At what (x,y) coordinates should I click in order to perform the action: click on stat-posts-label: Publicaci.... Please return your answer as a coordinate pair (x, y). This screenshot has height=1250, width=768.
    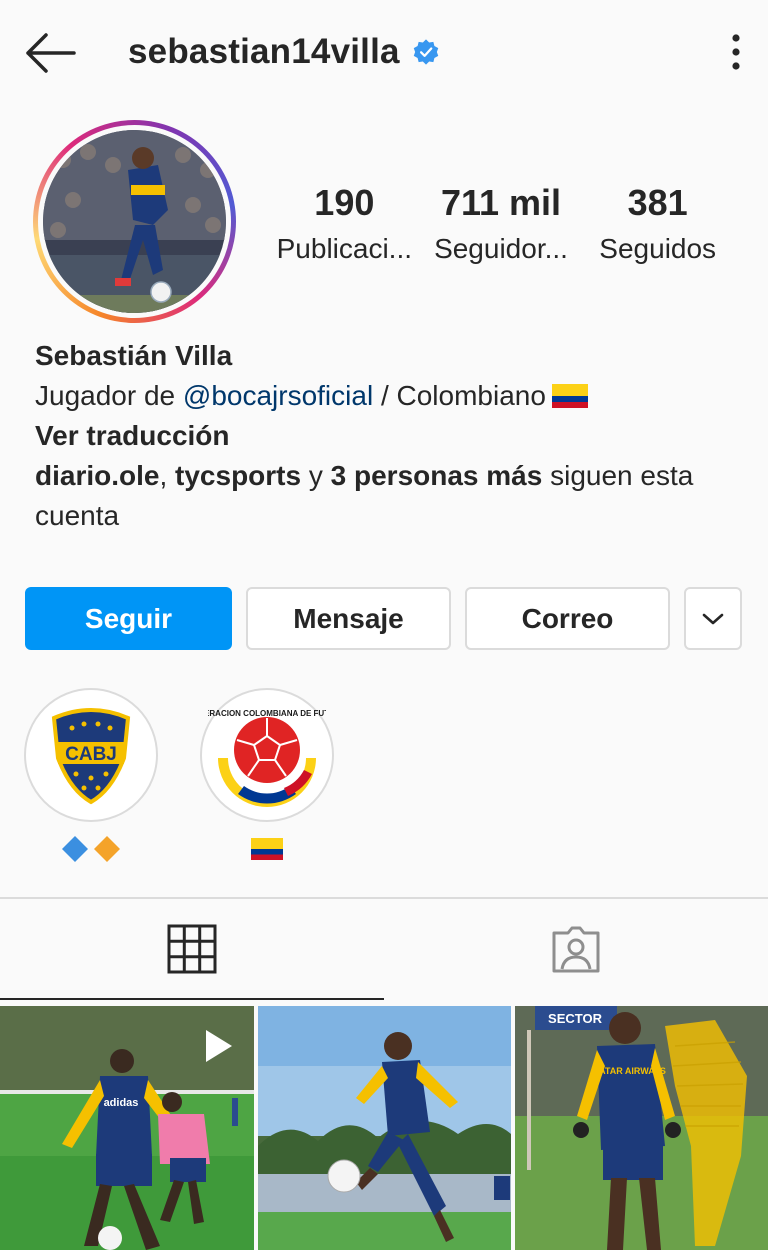
    Looking at the image, I should click on (344, 248).